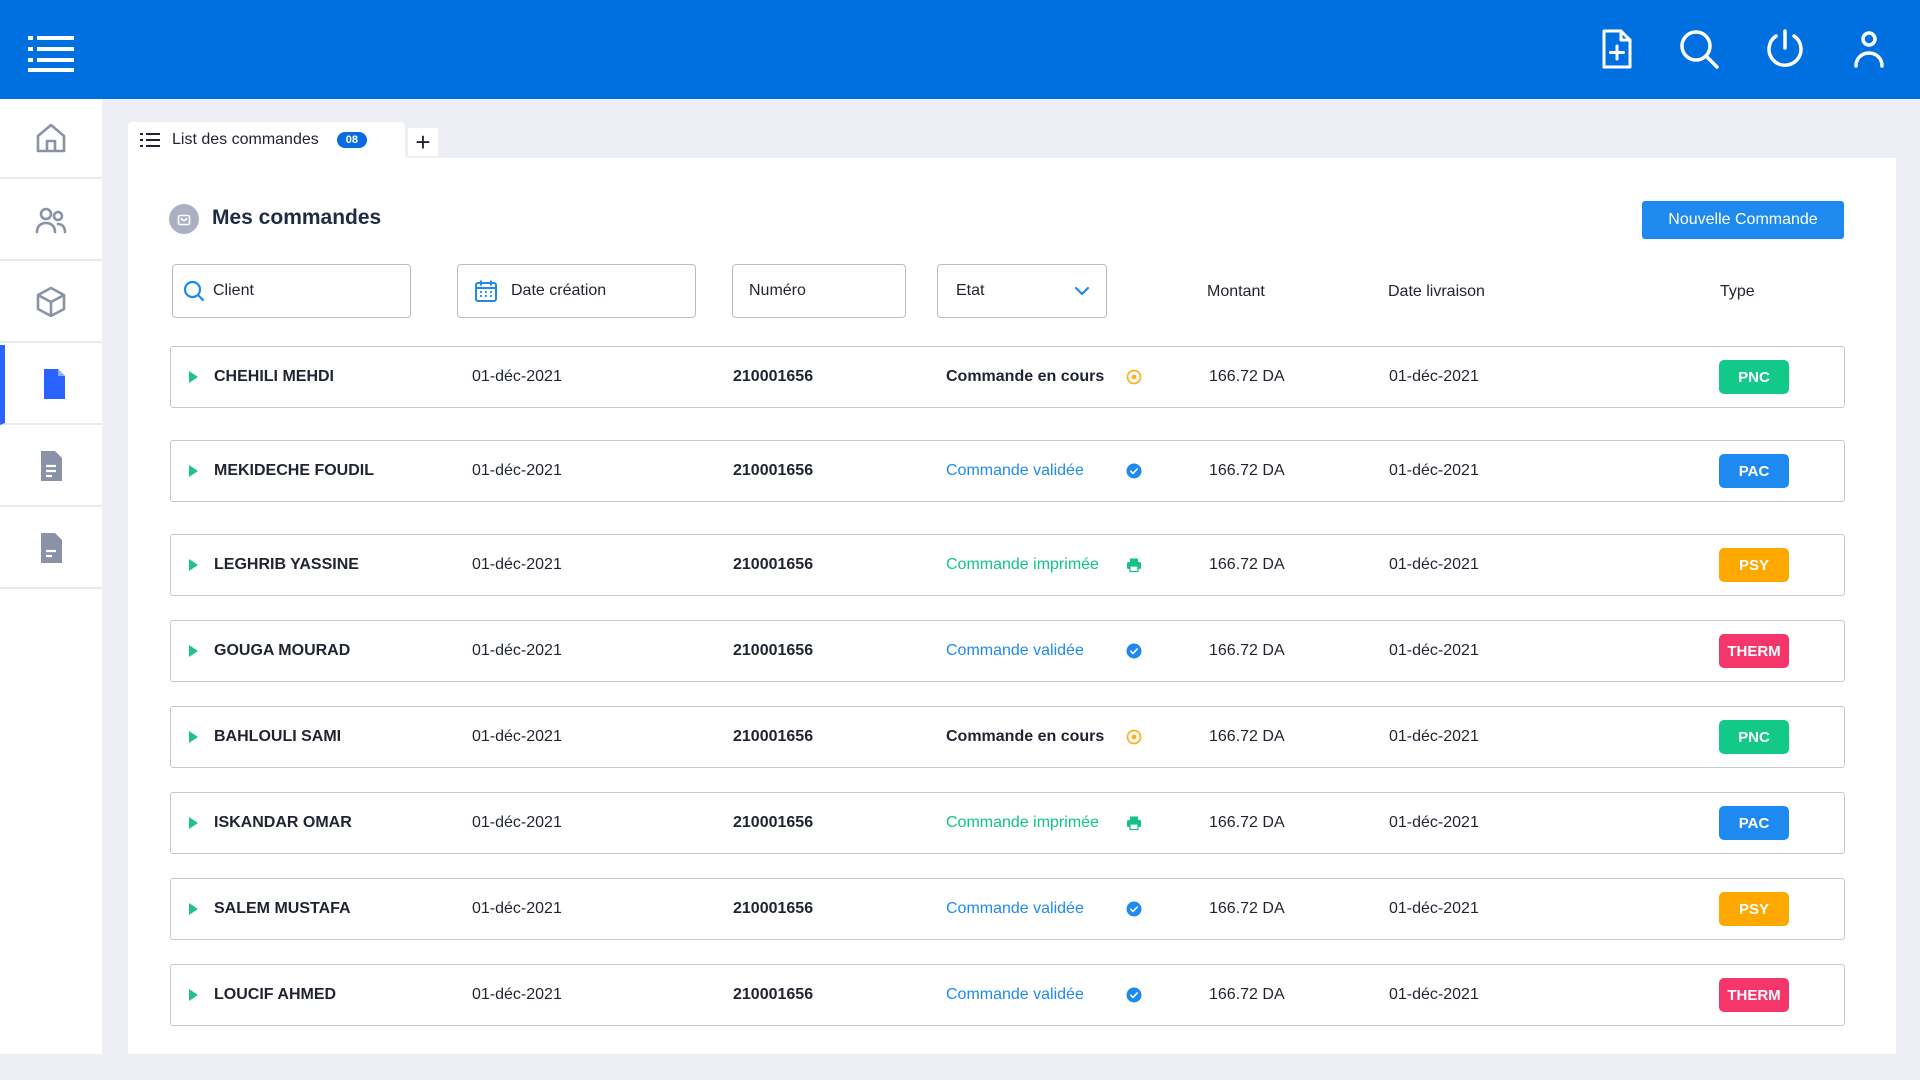  I want to click on sidebar-item-home, so click(51, 139).